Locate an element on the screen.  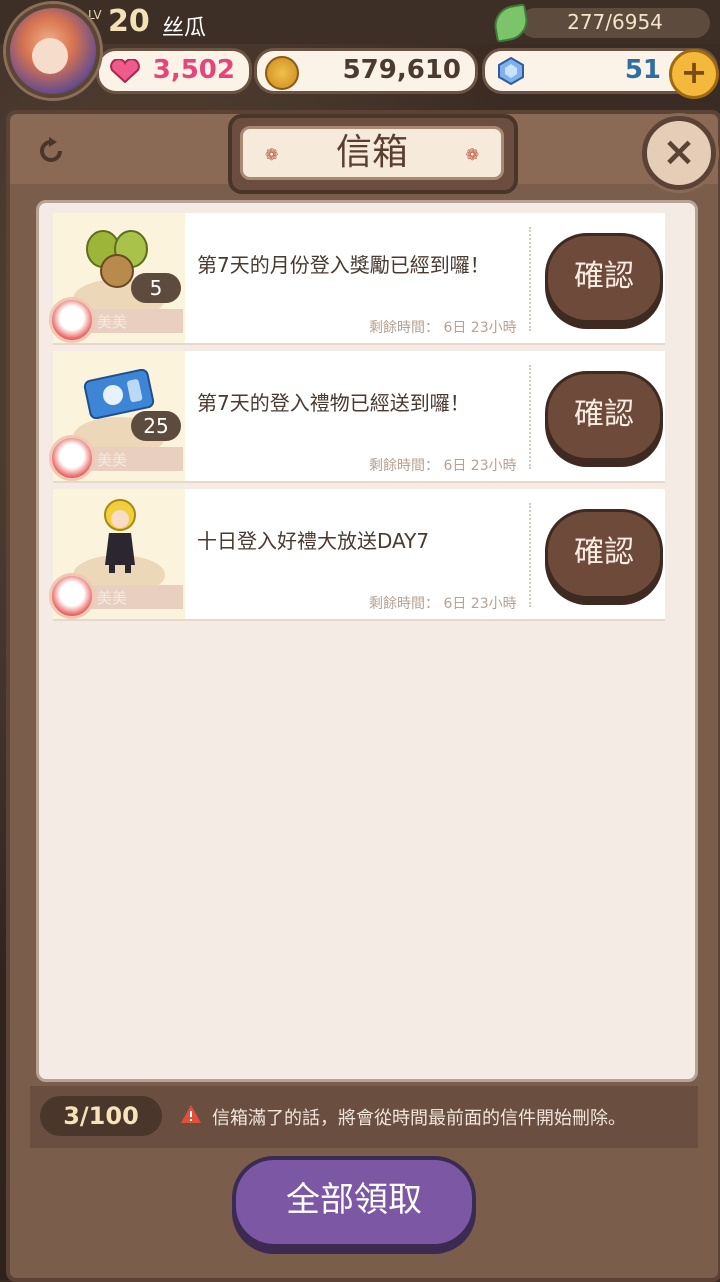
player-avatar is located at coordinates (53, 51).